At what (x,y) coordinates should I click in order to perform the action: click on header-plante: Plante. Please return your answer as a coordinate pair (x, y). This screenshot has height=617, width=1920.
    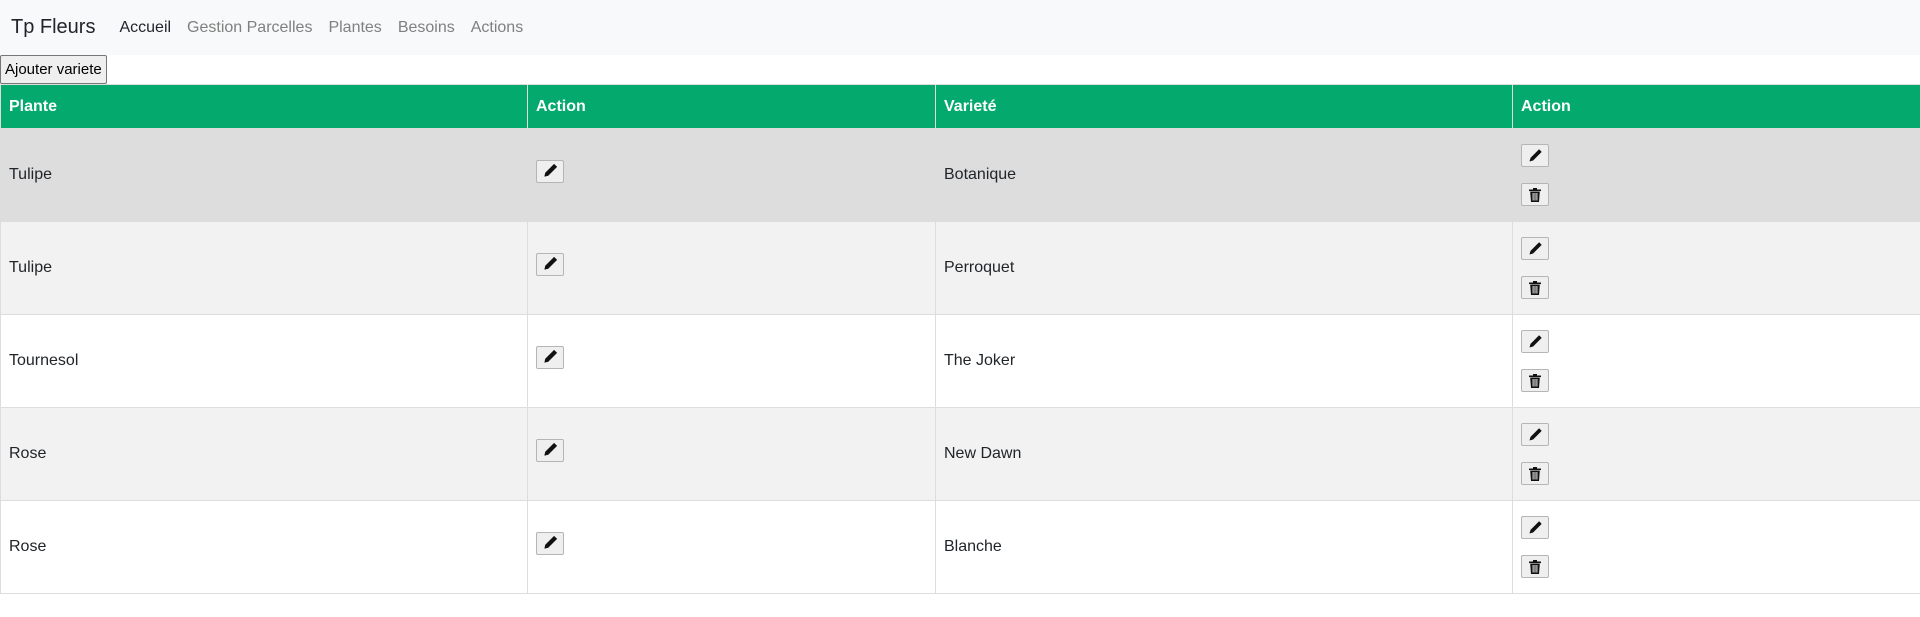
    Looking at the image, I should click on (264, 106).